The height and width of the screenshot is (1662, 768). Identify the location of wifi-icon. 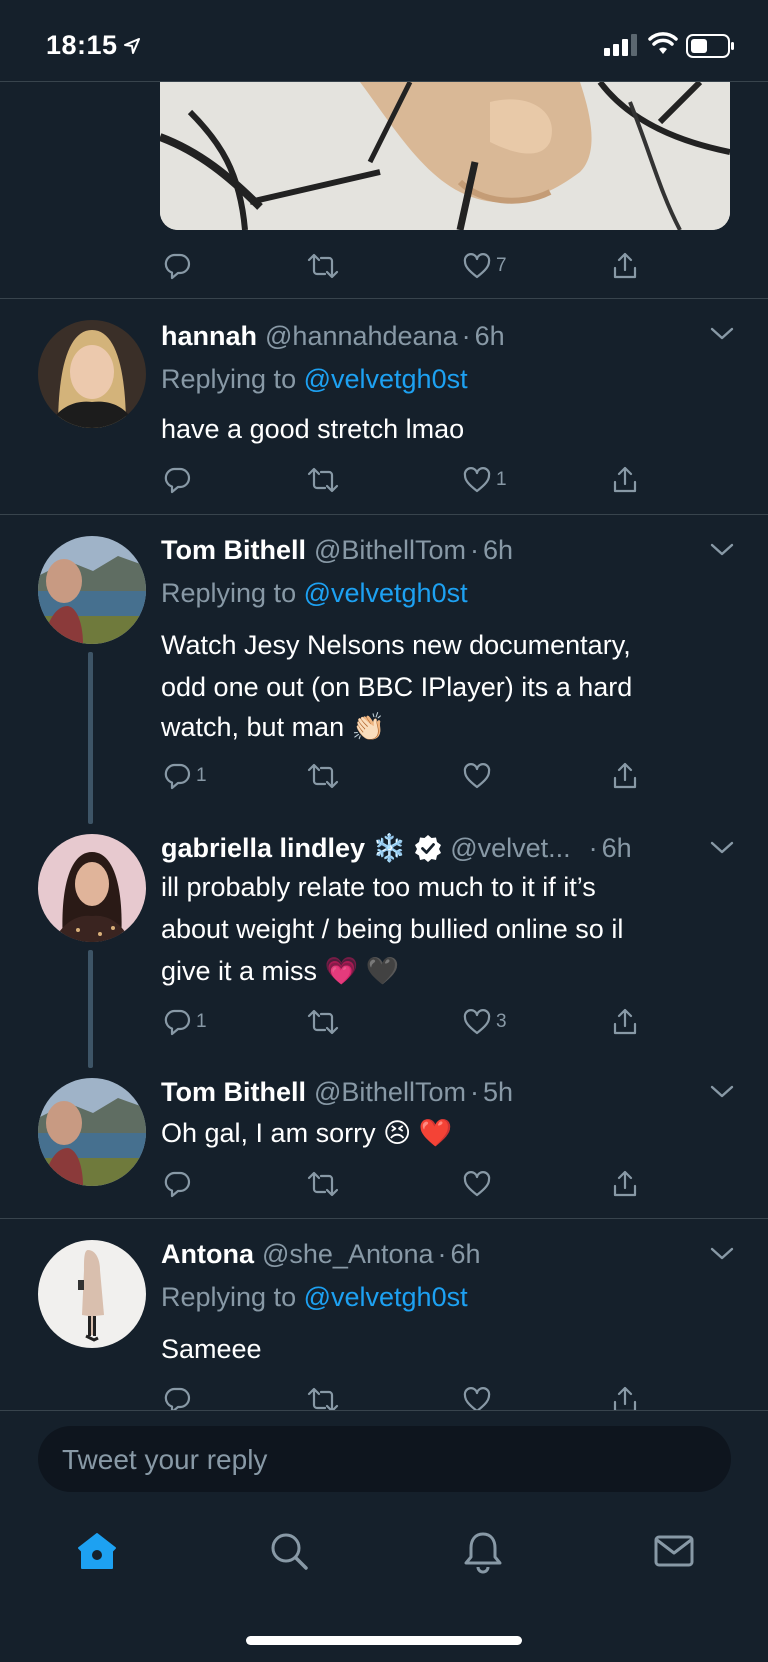
(663, 43).